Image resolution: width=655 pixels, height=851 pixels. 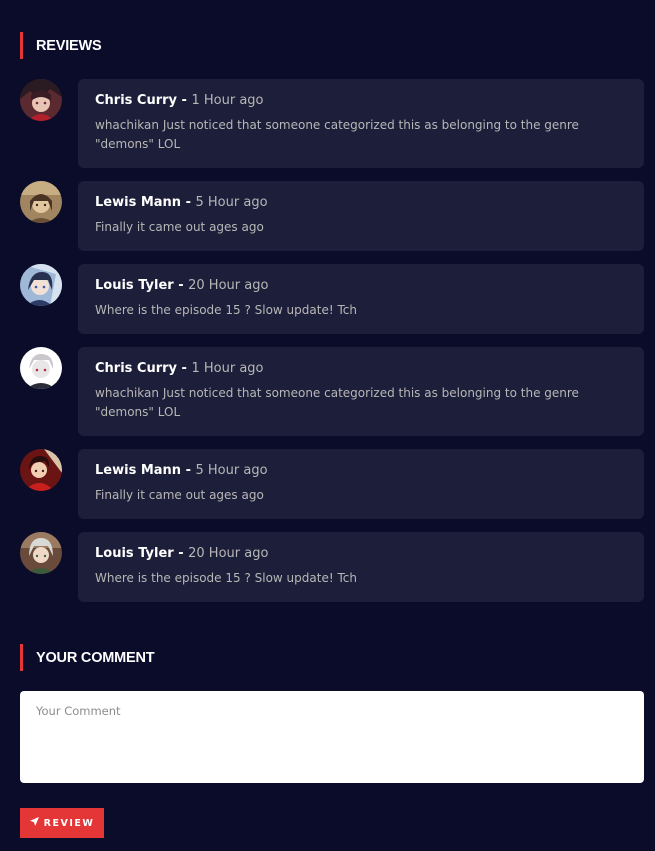 I want to click on review-button-label: REVIEW, so click(x=69, y=823).